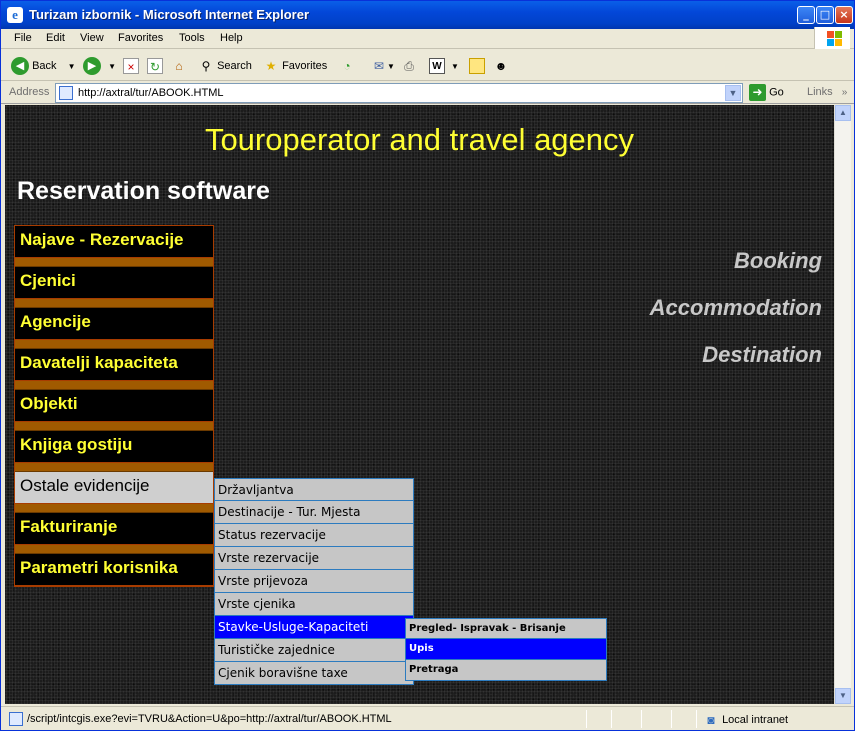 The height and width of the screenshot is (731, 855). Describe the element at coordinates (23, 38) in the screenshot. I see `menu-file: File` at that location.